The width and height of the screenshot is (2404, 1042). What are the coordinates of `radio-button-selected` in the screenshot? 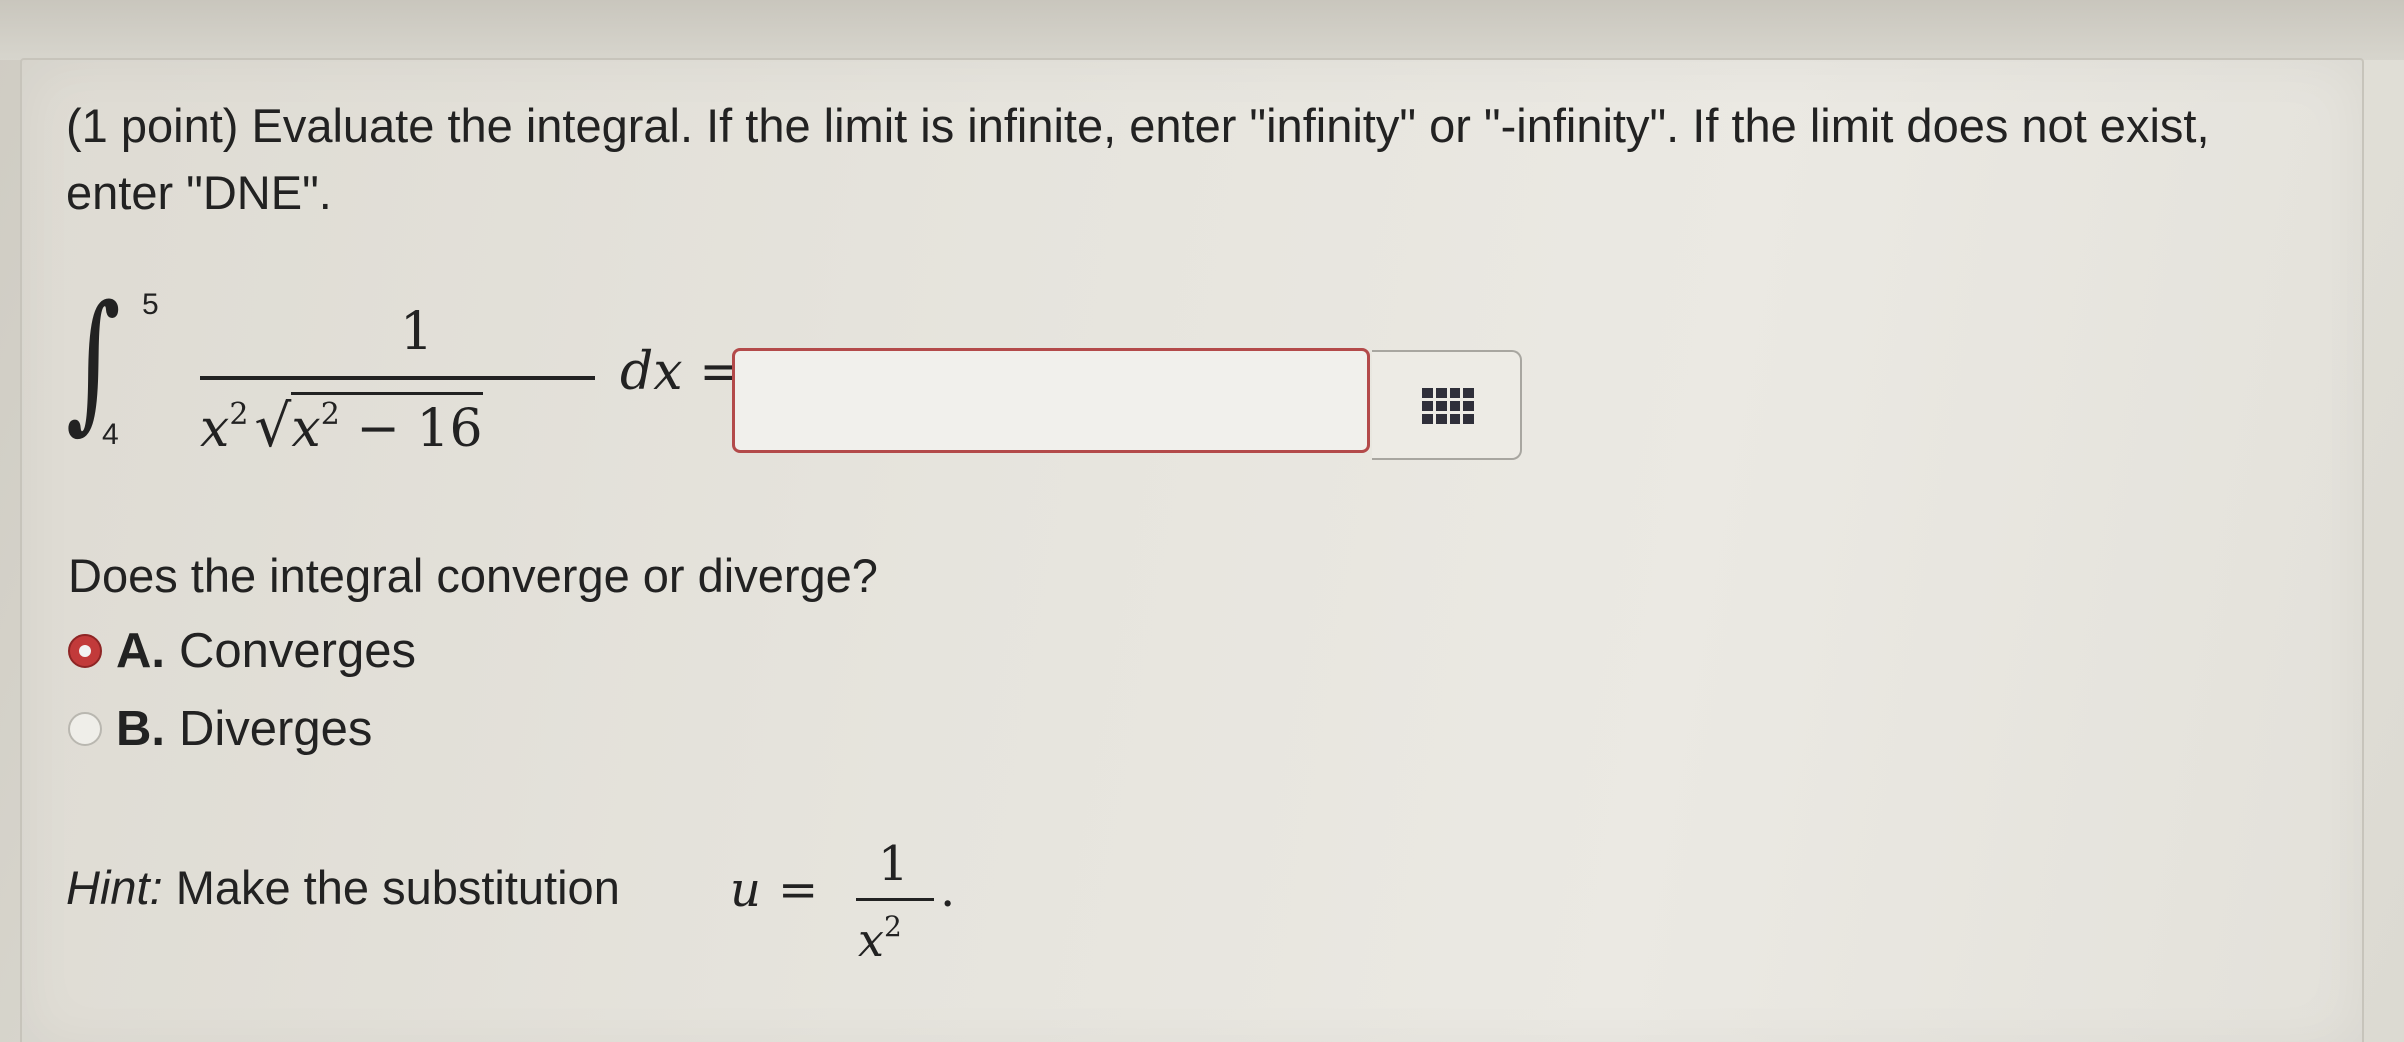 It's located at (85, 651).